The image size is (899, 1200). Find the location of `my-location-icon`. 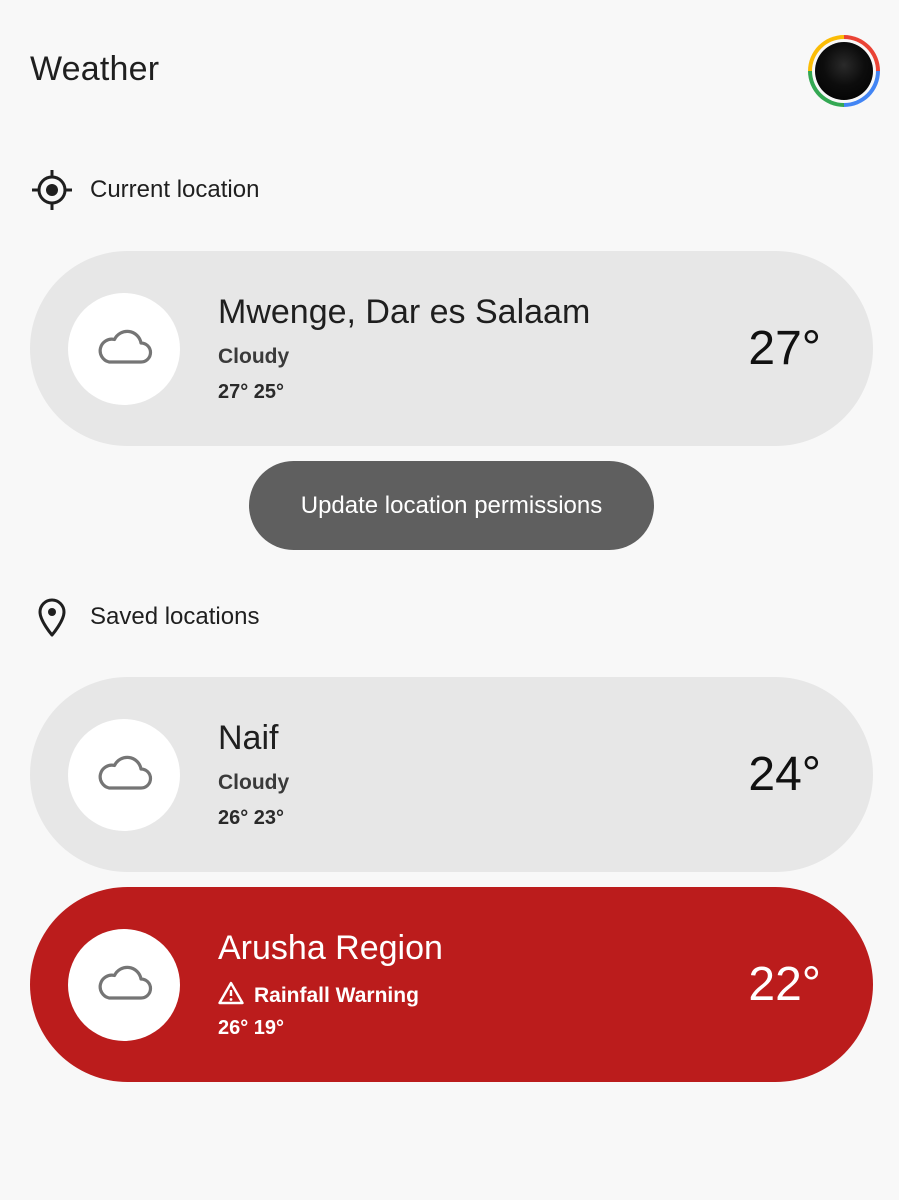

my-location-icon is located at coordinates (52, 190).